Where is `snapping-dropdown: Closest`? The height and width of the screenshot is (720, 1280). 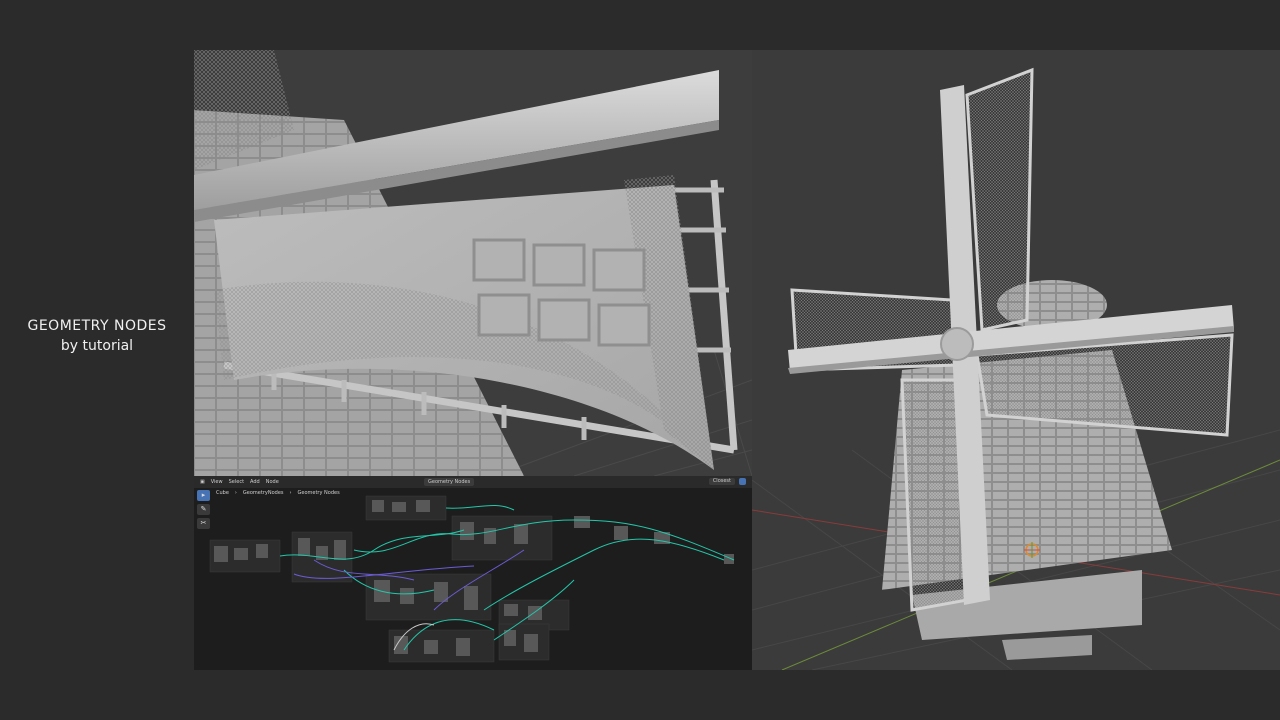 snapping-dropdown: Closest is located at coordinates (721, 481).